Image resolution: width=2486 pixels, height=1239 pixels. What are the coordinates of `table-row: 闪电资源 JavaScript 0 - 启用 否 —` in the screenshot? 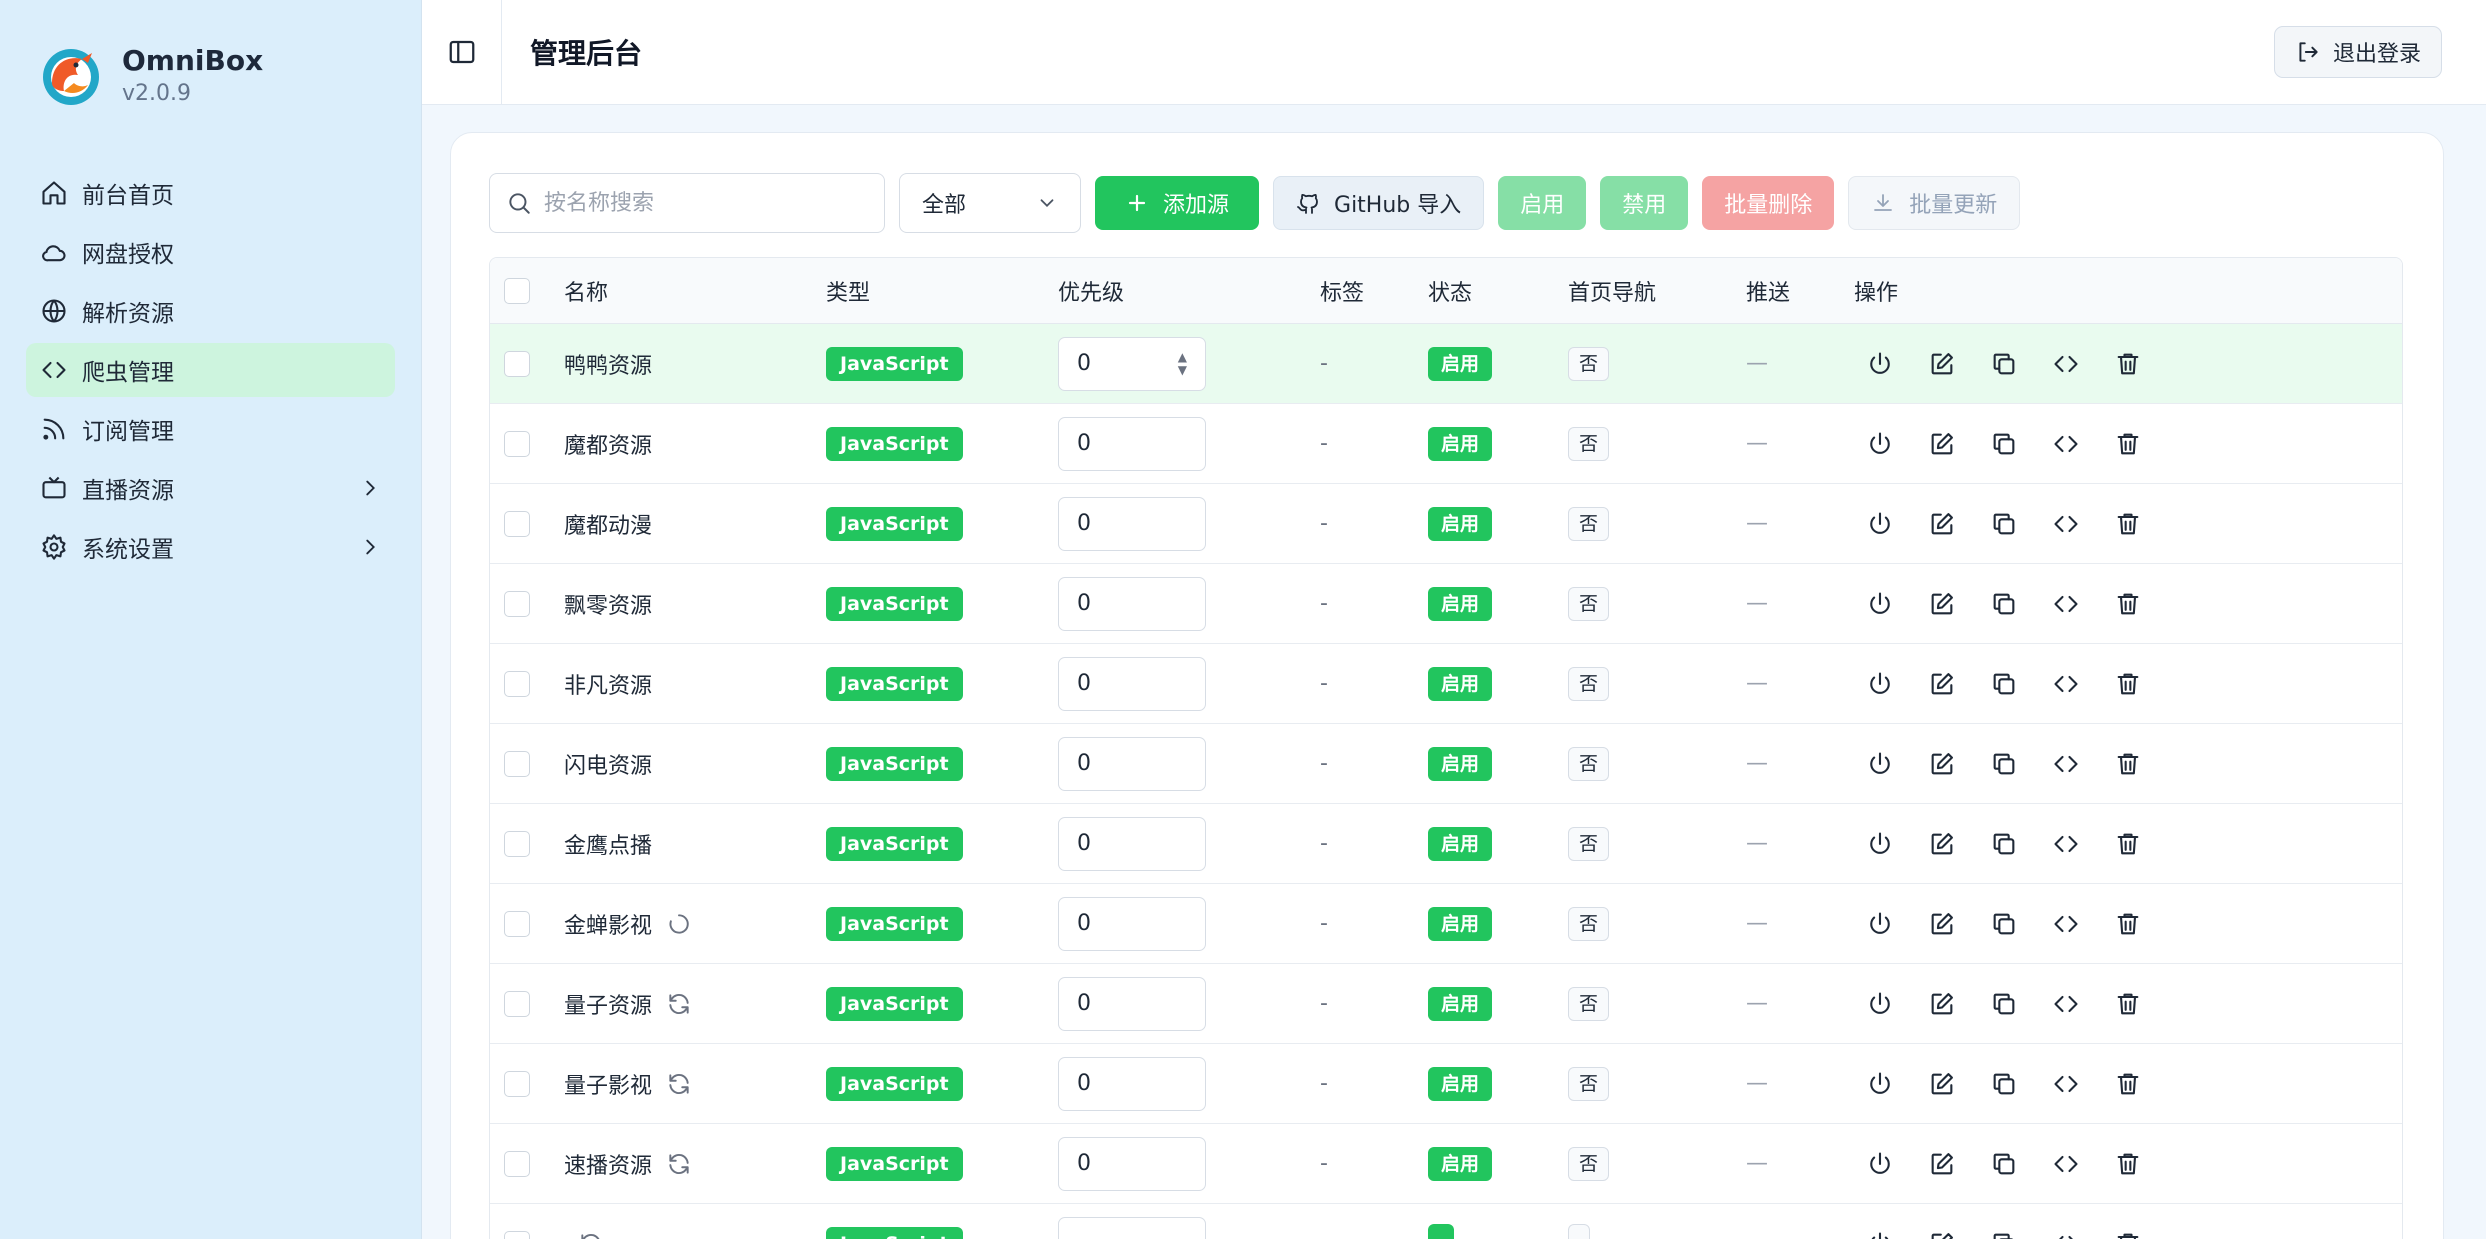 It's located at (1446, 764).